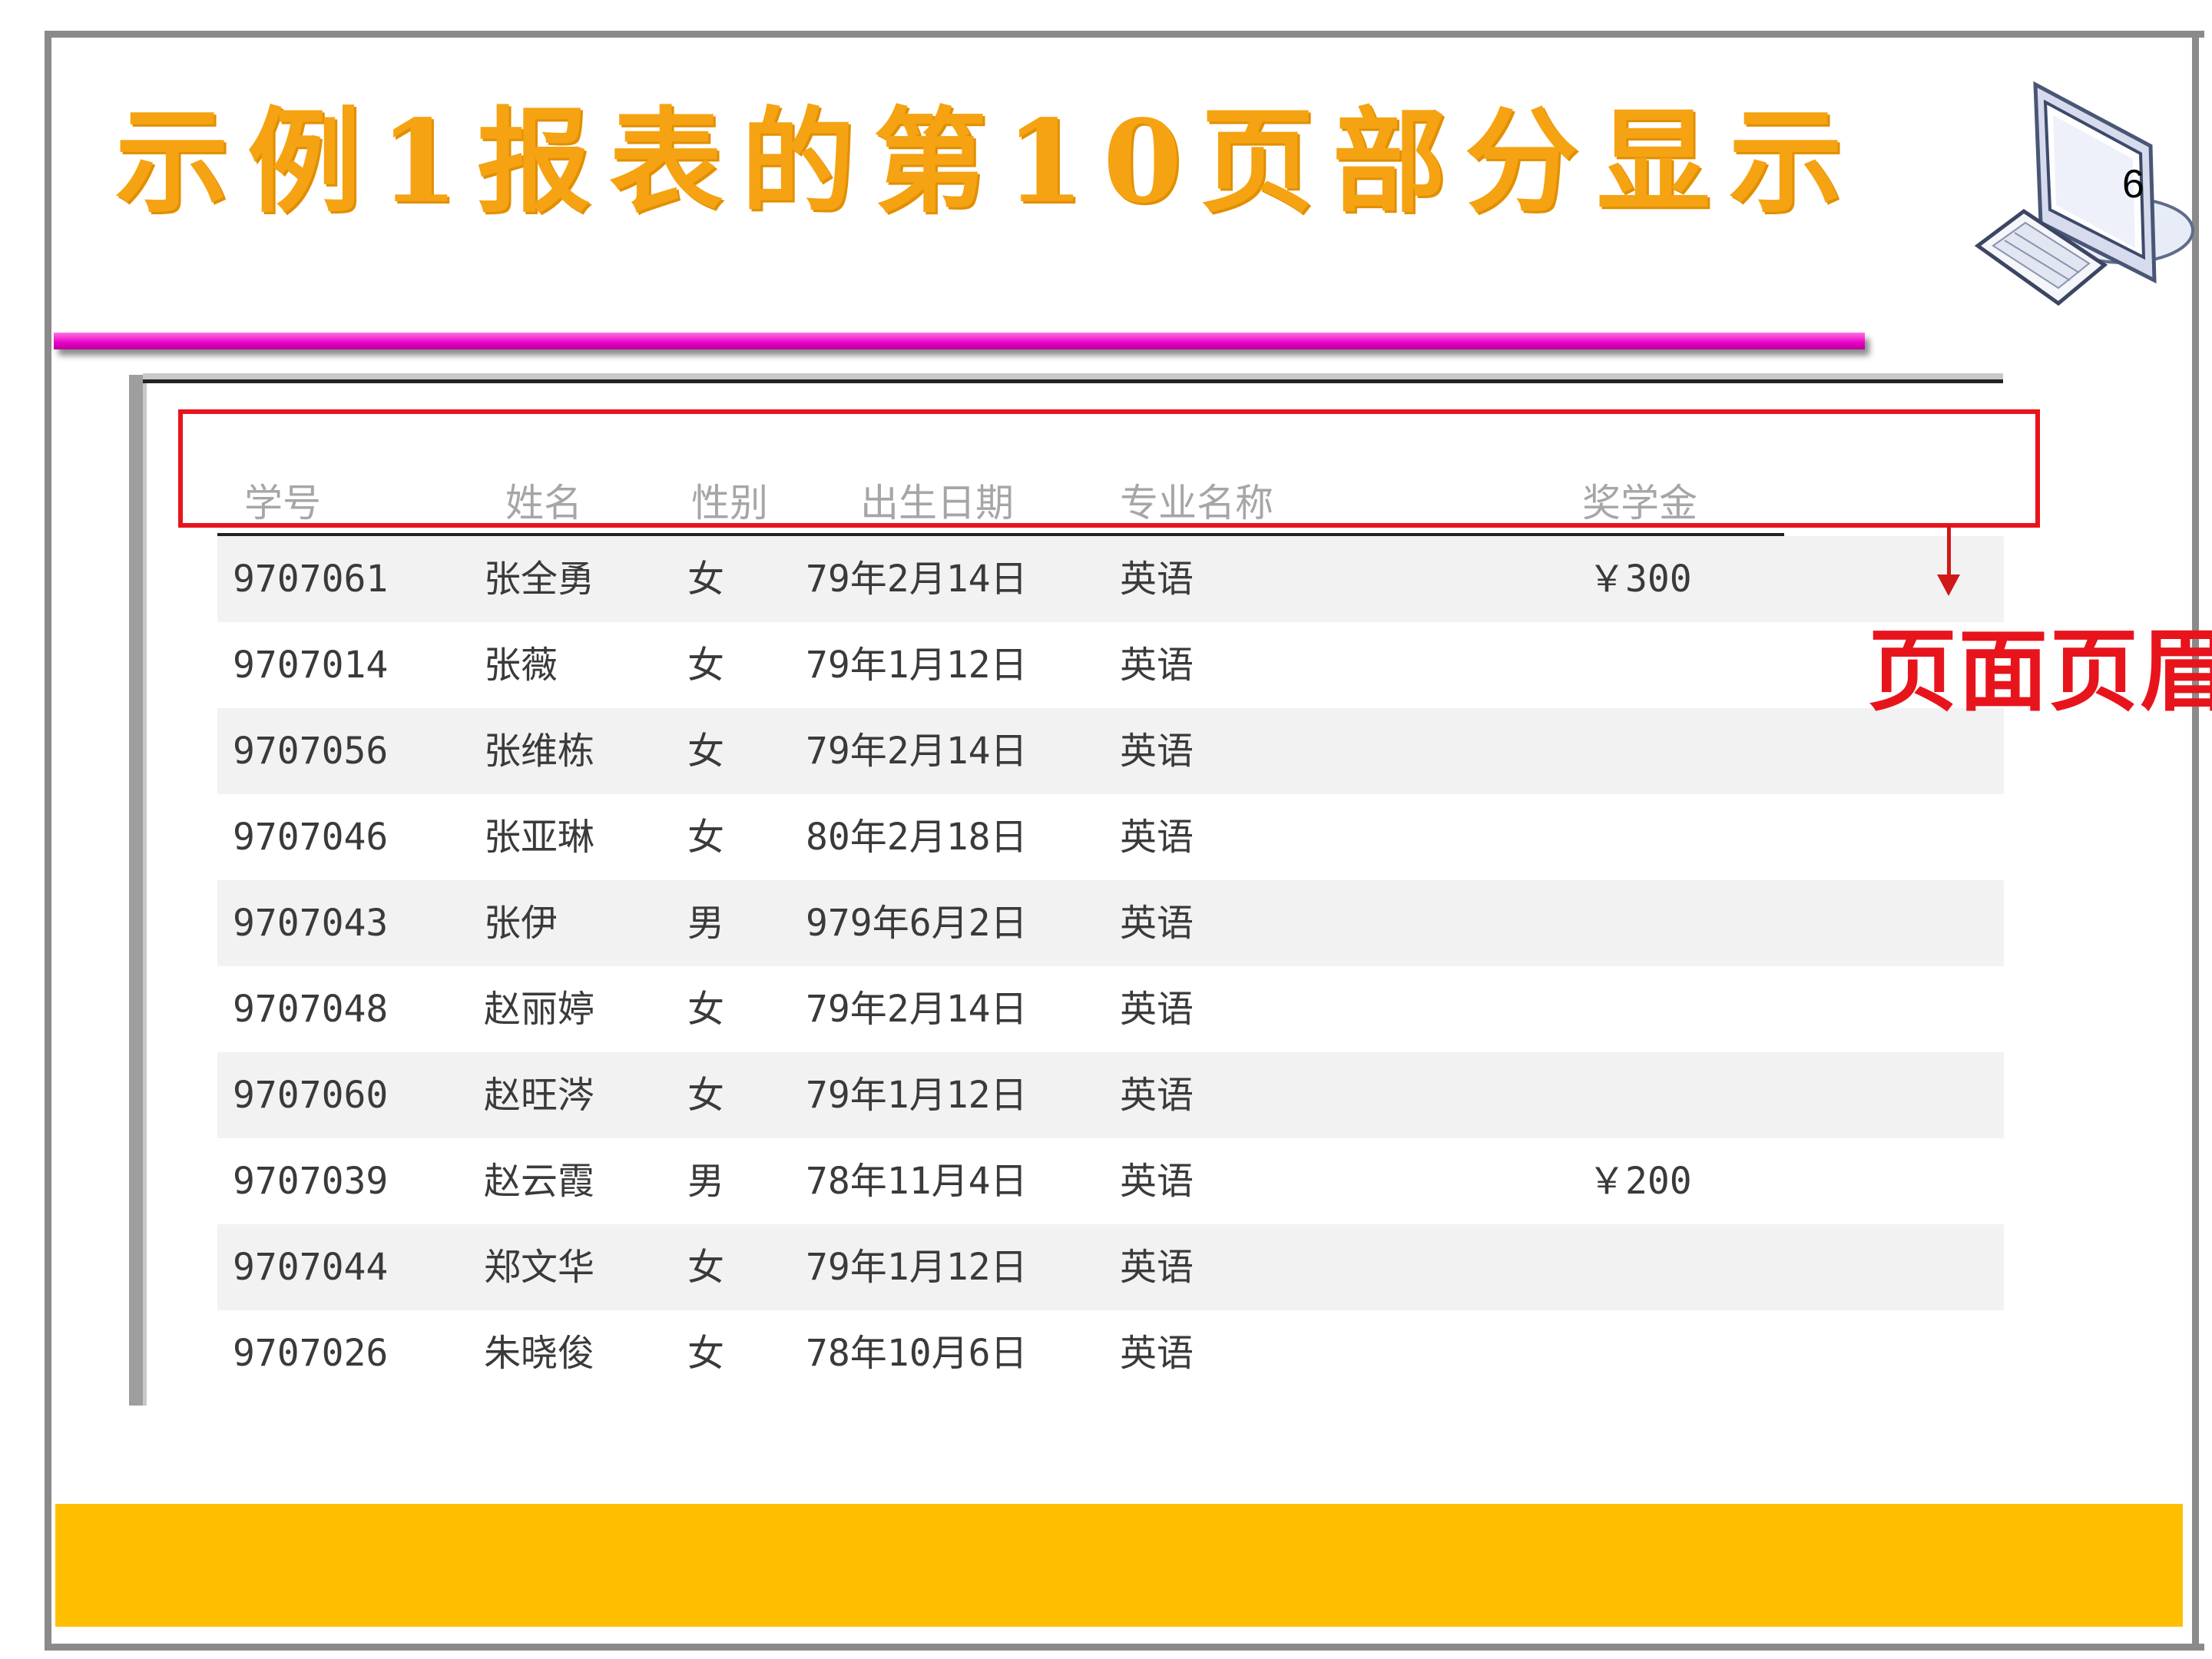 The height and width of the screenshot is (1659, 2212). I want to click on cell-student-id: 9707043, so click(311, 923).